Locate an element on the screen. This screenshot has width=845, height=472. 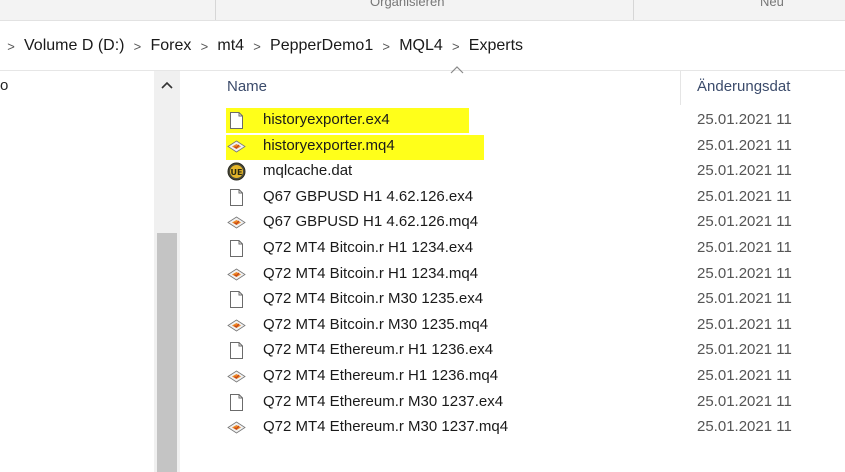
scrollbar-thumb is located at coordinates (167, 352).